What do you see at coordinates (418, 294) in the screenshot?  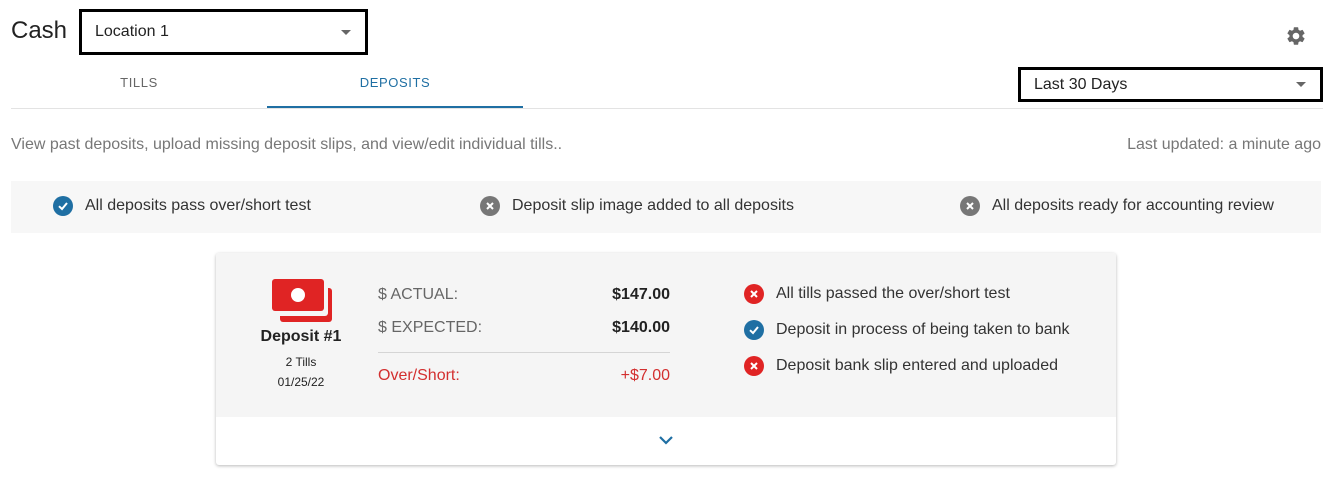 I see `actual-label: $ ACTUAL:` at bounding box center [418, 294].